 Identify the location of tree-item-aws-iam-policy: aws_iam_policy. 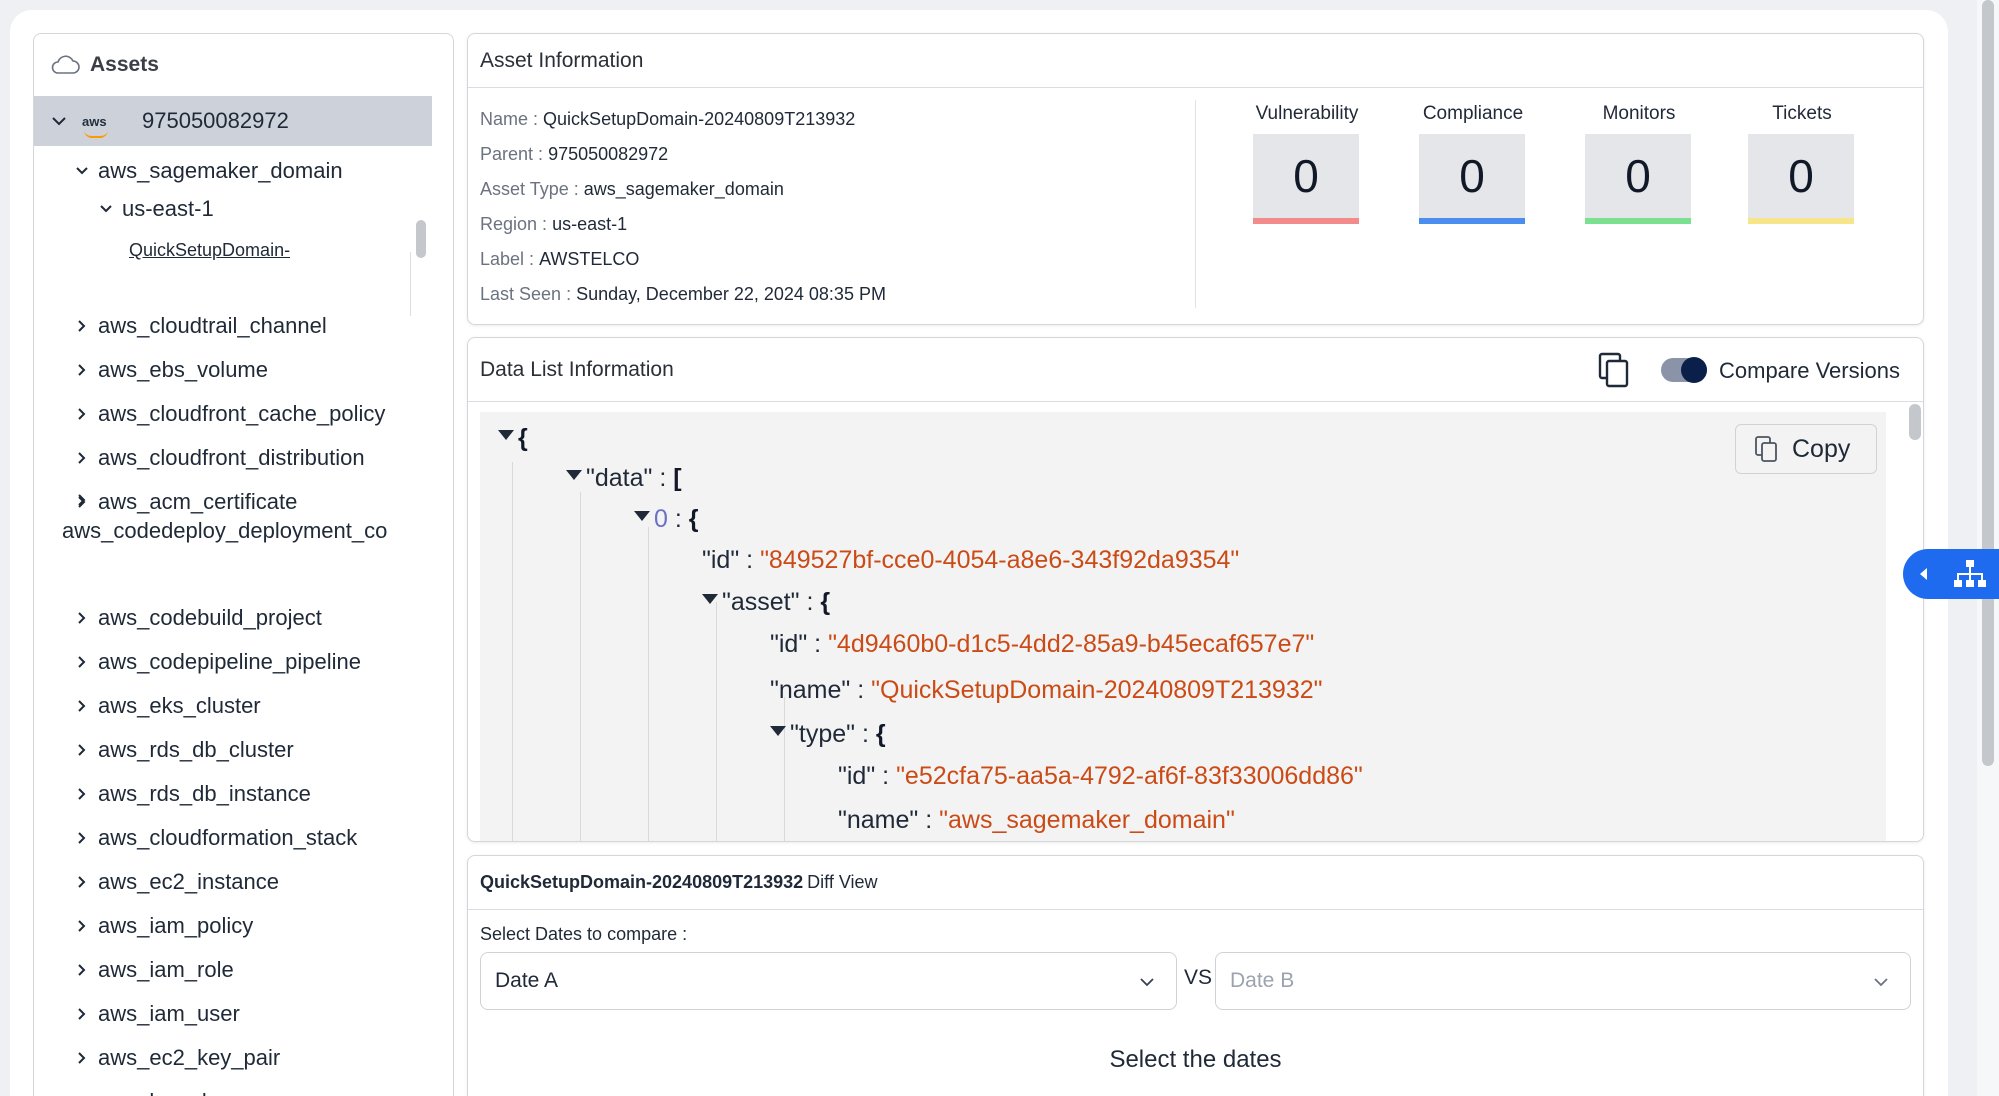
(162, 926).